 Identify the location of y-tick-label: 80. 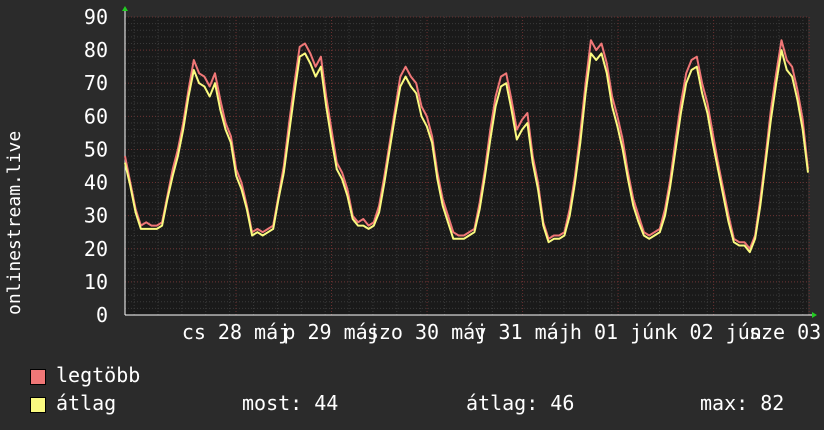
(96, 50).